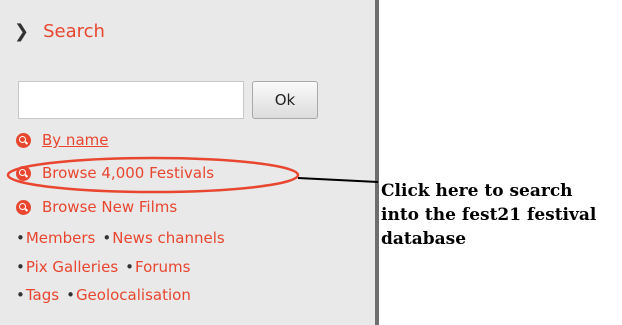  I want to click on browse-festivals-link: Browse 4,000 Festivals, so click(128, 173).